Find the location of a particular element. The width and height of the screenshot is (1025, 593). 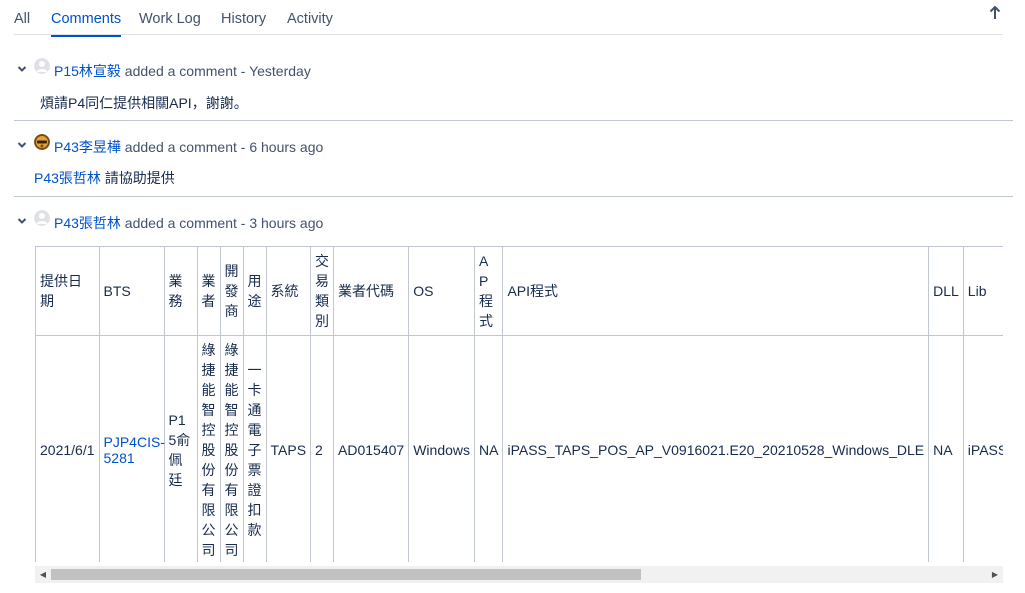

table-header: Lib is located at coordinates (982, 291).